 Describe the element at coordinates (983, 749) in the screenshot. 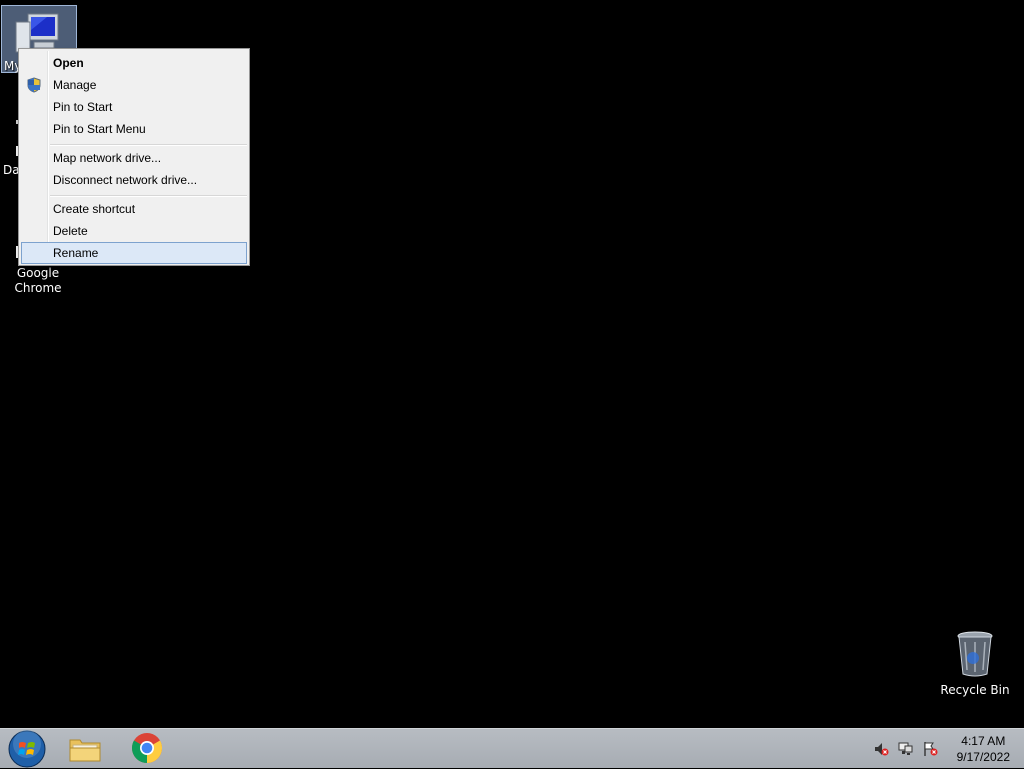

I see `taskbar-clock: 4:17 AM 9/17/2022` at that location.